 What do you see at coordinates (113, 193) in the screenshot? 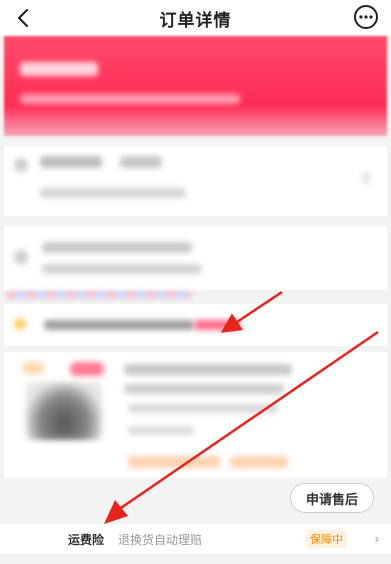
I see `address-blurred` at bounding box center [113, 193].